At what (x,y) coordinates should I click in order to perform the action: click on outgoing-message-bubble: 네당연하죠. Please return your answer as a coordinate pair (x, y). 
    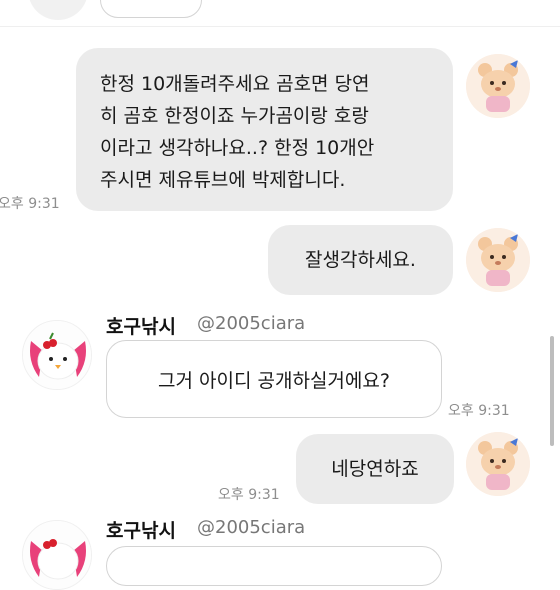
    Looking at the image, I should click on (375, 469).